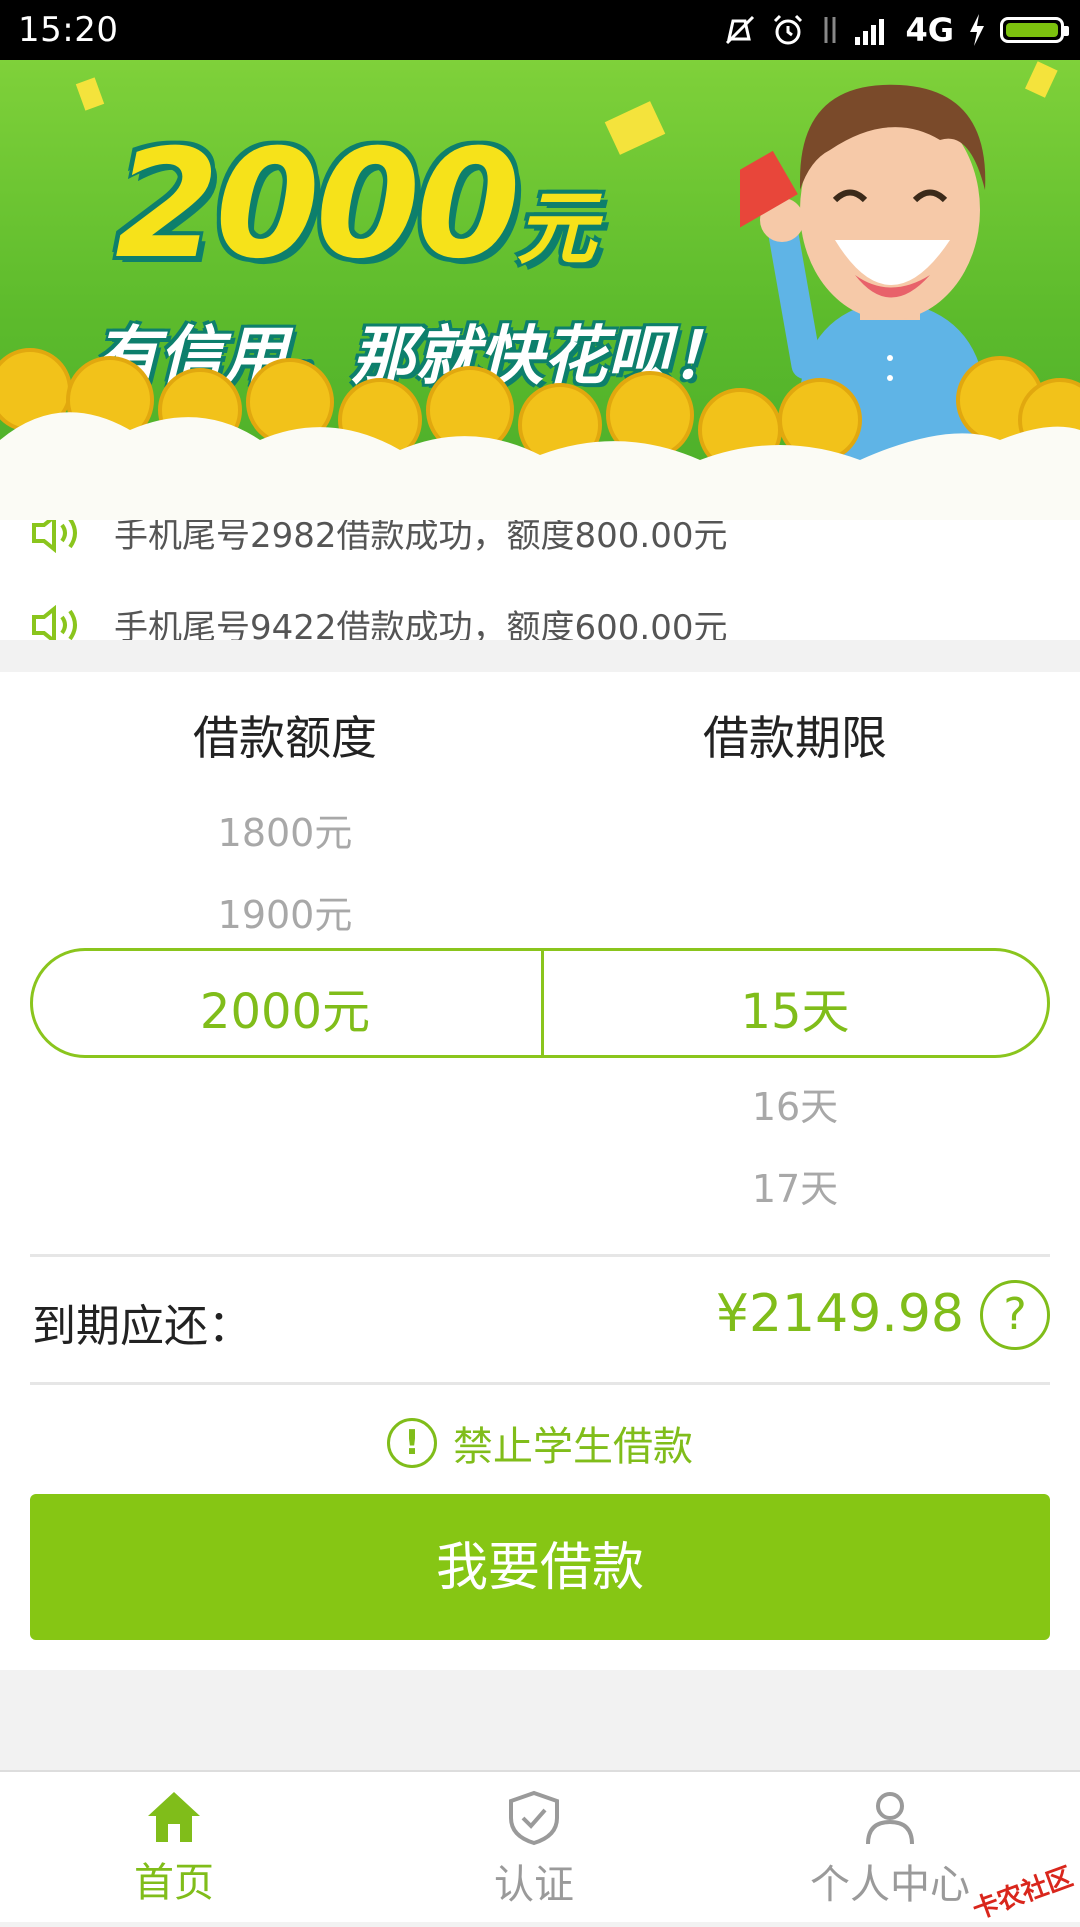 Image resolution: width=1080 pixels, height=1927 pixels. Describe the element at coordinates (534, 1850) in the screenshot. I see `nav-verify: 认证` at that location.